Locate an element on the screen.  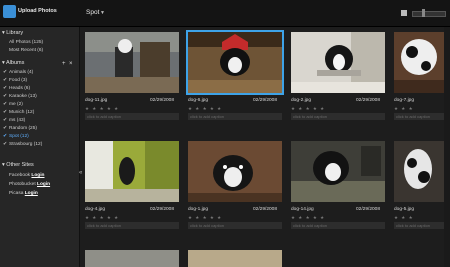
sidebar-item-facebook: Facebook Login is located at coordinates (26, 175).